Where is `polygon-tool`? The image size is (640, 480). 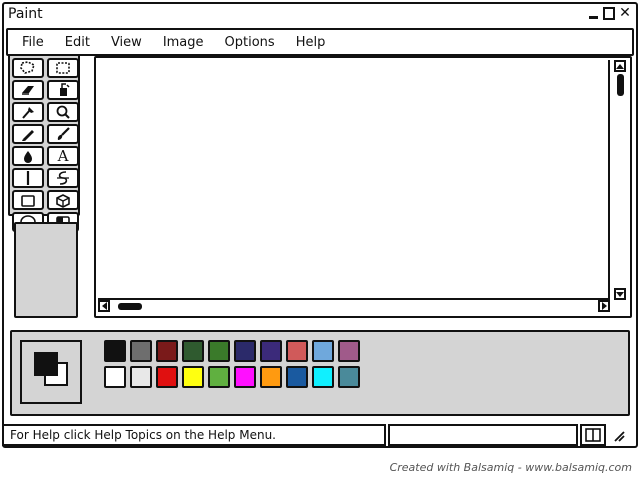 polygon-tool is located at coordinates (63, 200).